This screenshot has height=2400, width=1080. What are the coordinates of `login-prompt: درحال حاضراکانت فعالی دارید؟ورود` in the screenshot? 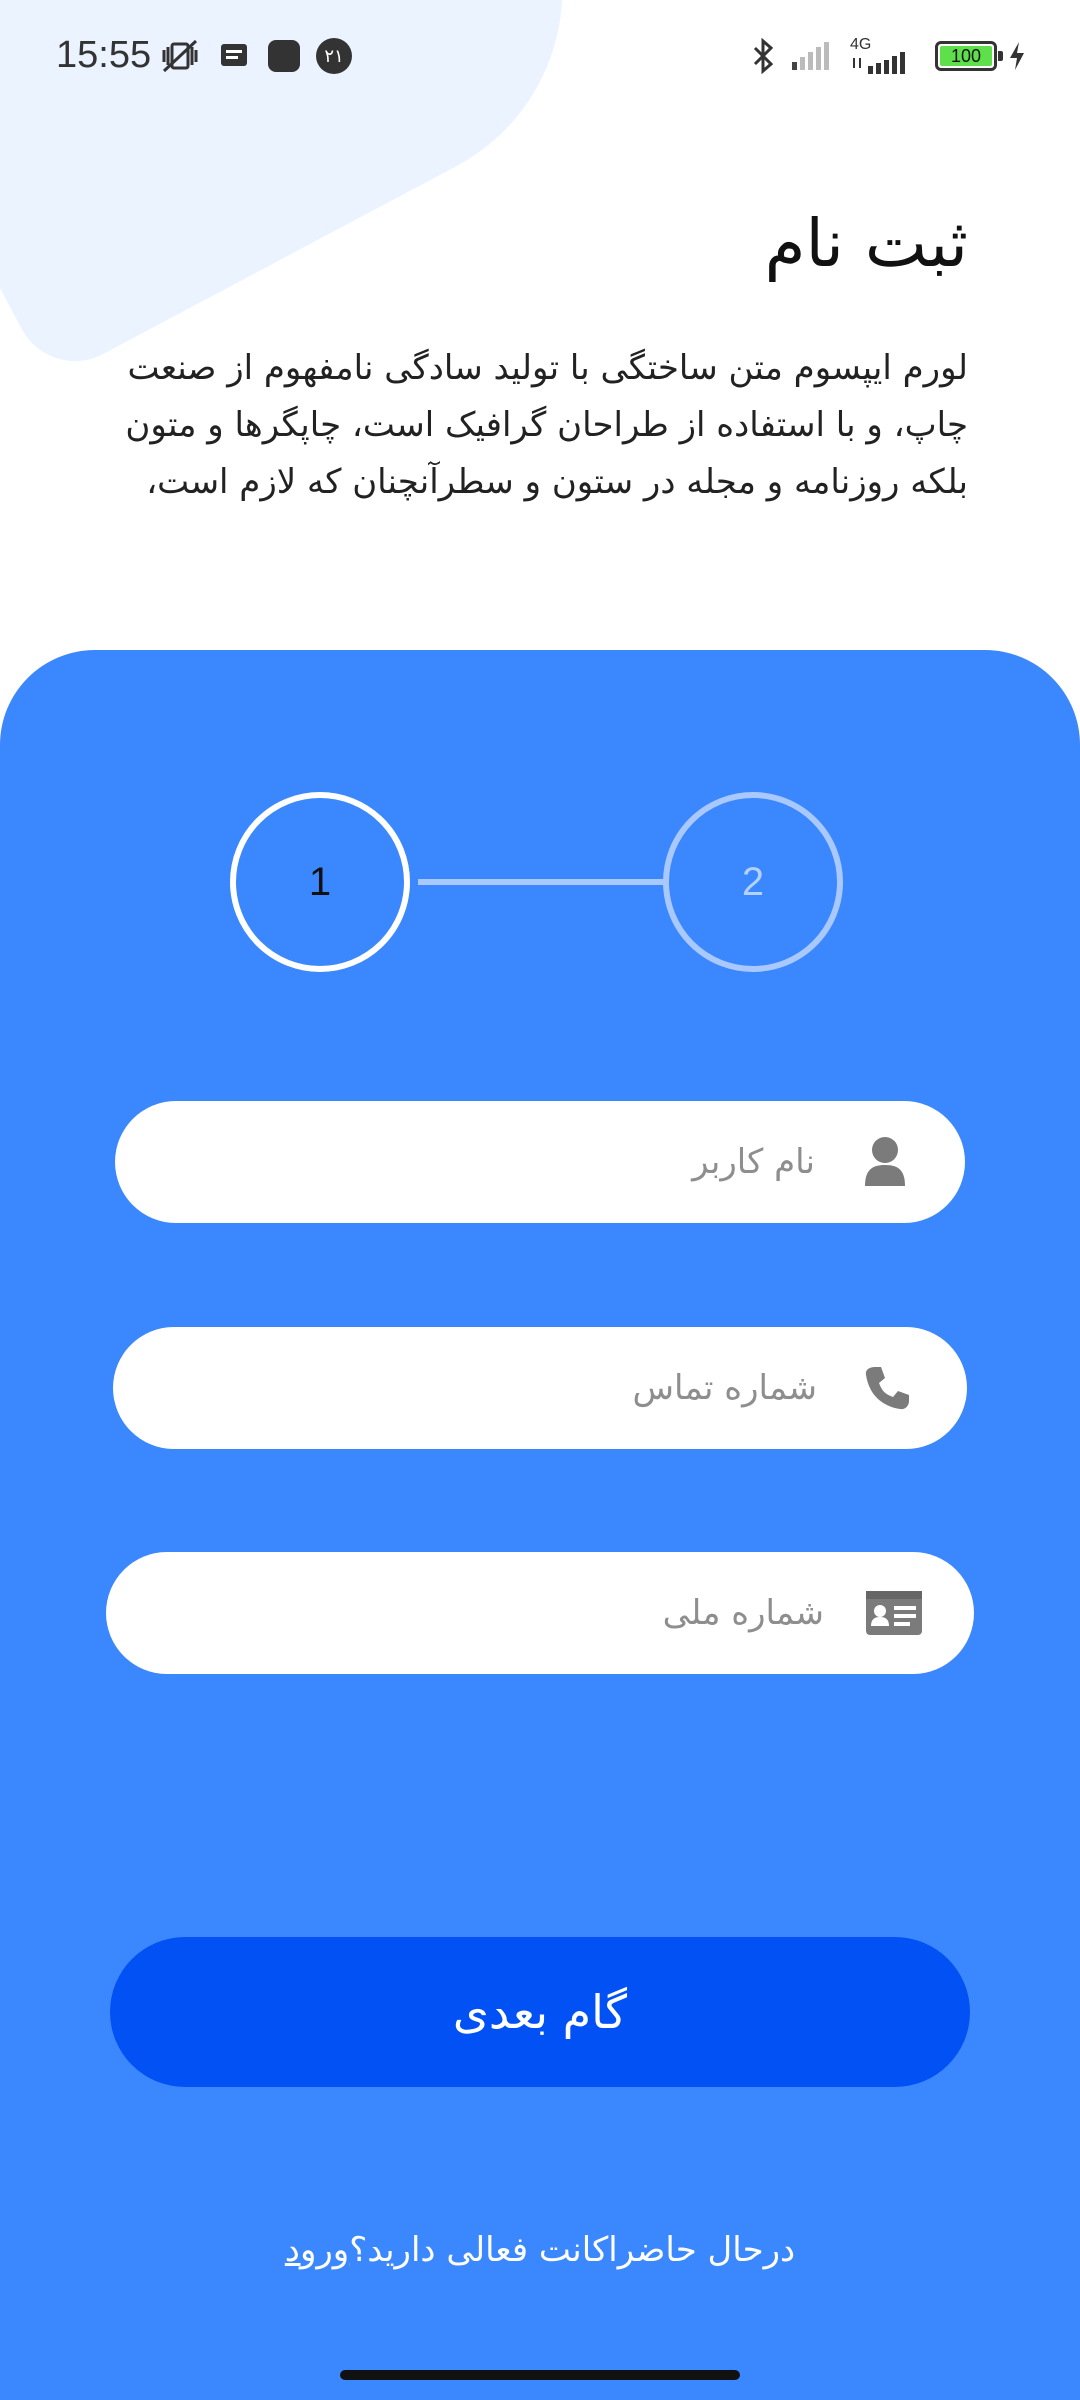 It's located at (540, 2250).